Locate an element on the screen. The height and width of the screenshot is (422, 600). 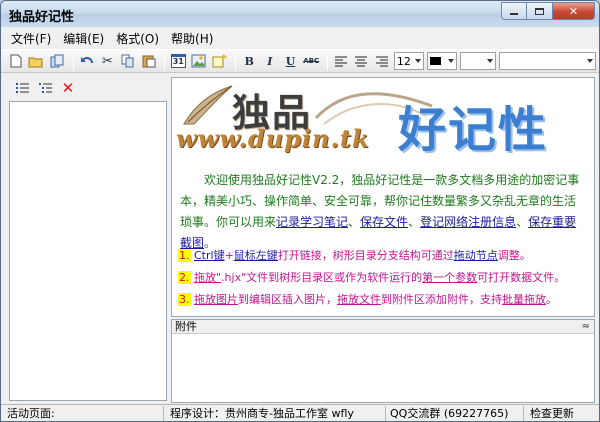
add-node-button is located at coordinates (22, 88).